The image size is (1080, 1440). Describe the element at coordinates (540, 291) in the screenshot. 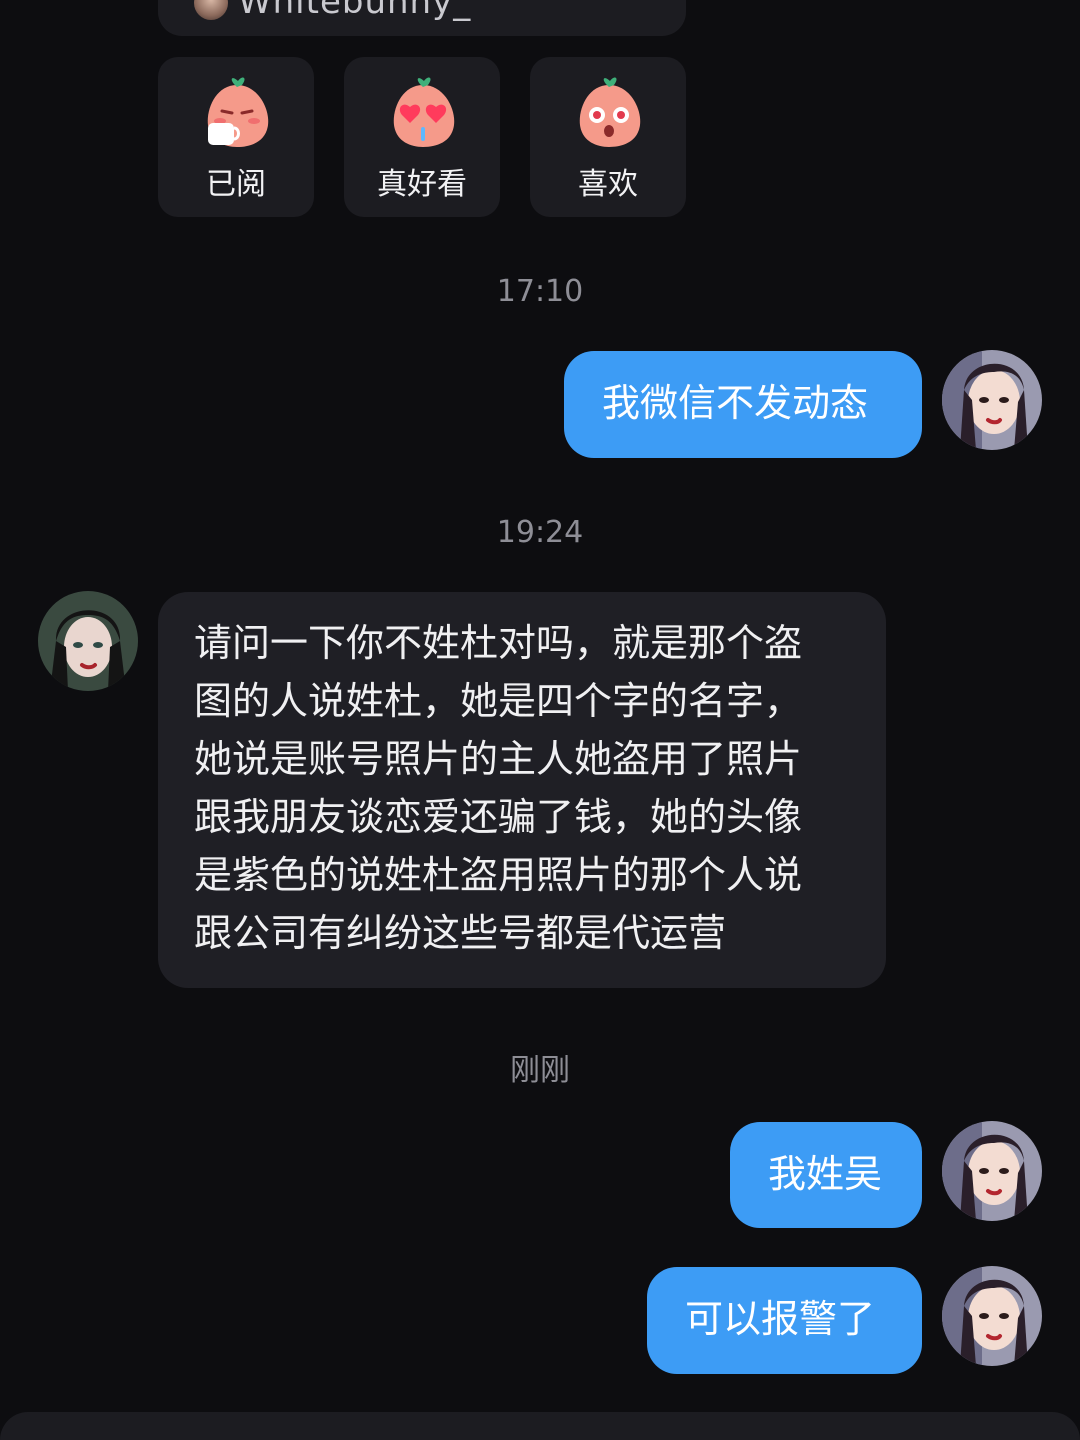

I see `timestamp: 17:10` at that location.